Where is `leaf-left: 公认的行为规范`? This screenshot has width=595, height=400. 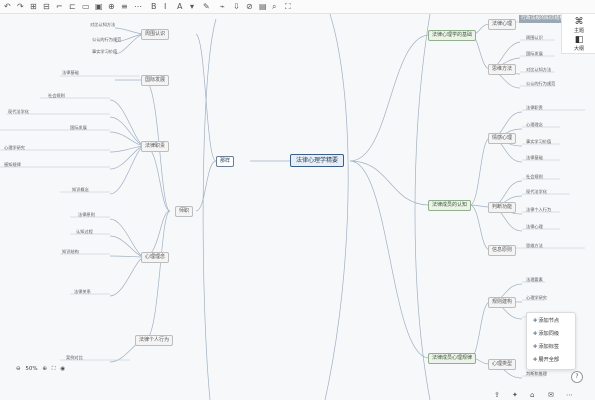 leaf-left: 公认的行为规范 is located at coordinates (106, 39).